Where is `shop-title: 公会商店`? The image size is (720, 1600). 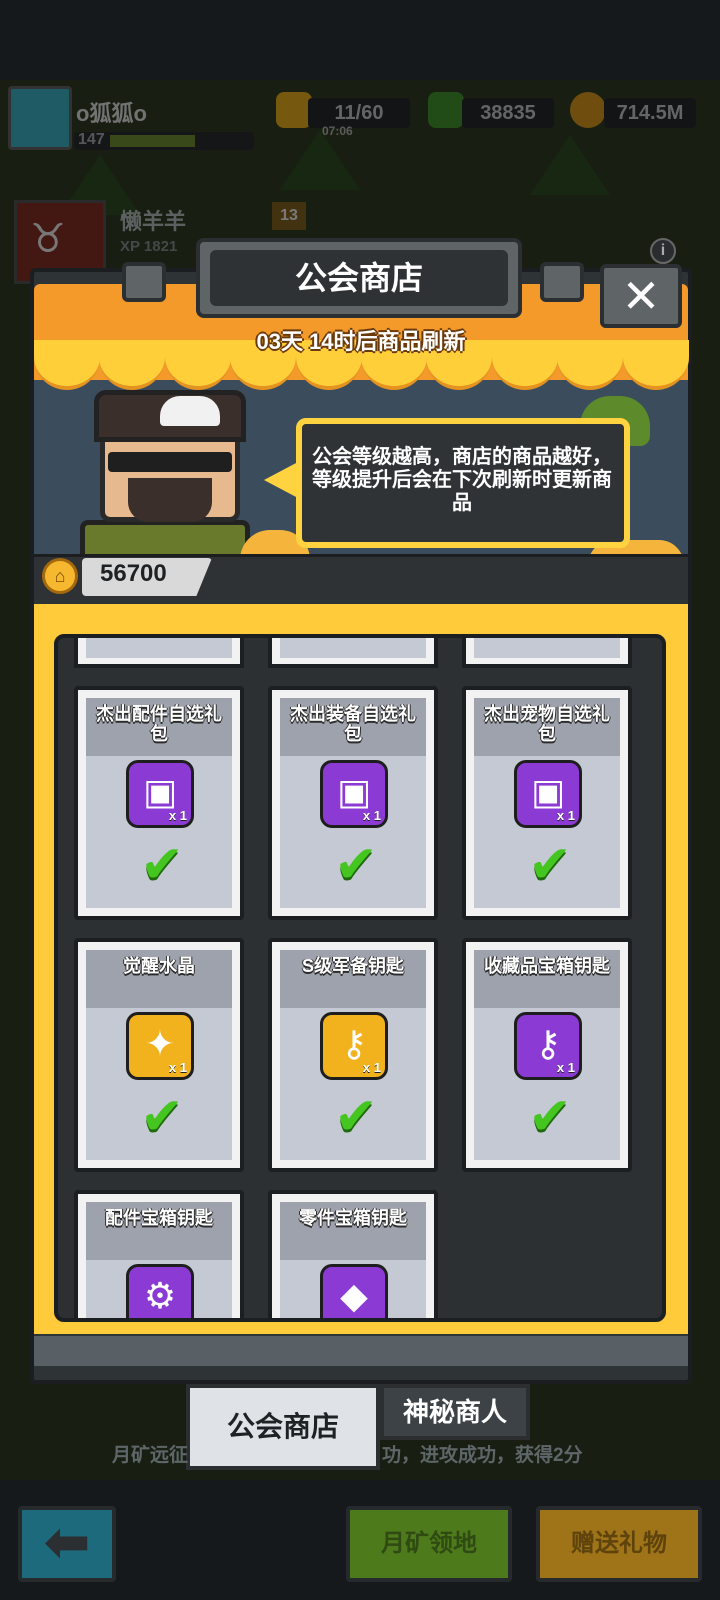 shop-title: 公会商店 is located at coordinates (359, 278).